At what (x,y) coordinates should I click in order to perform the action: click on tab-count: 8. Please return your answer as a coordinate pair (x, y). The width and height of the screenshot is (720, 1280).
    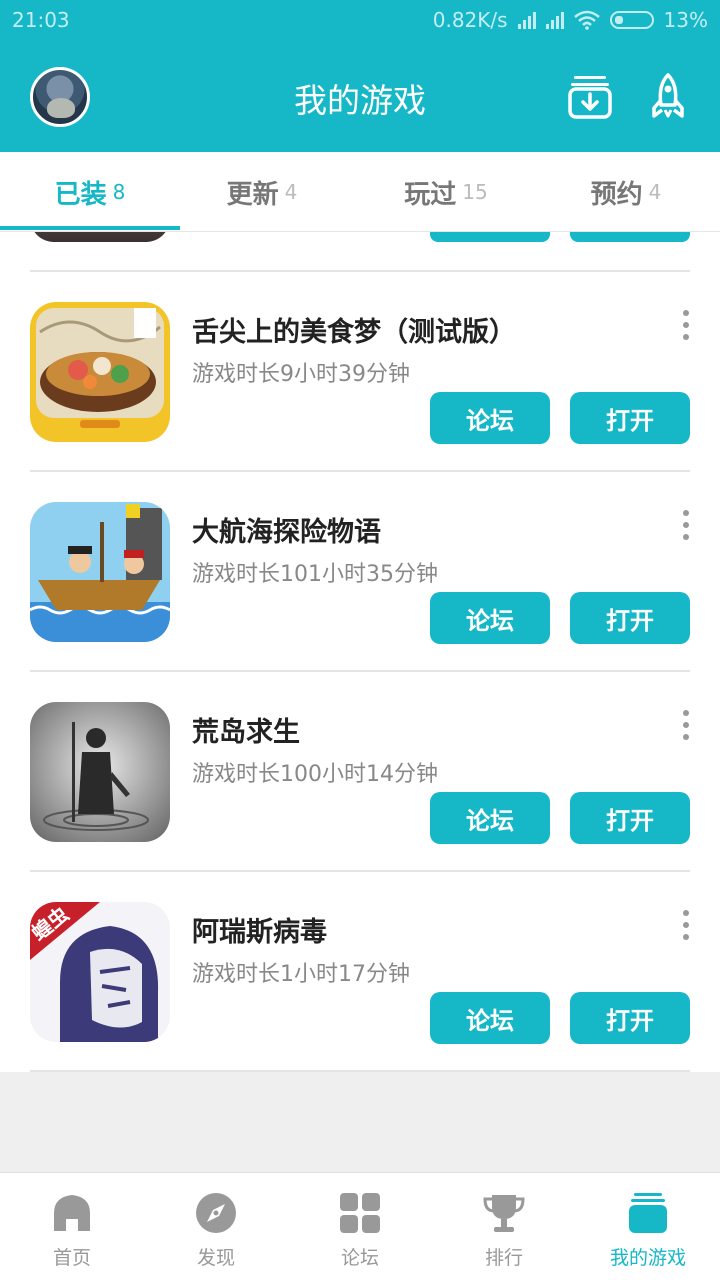
    Looking at the image, I should click on (119, 192).